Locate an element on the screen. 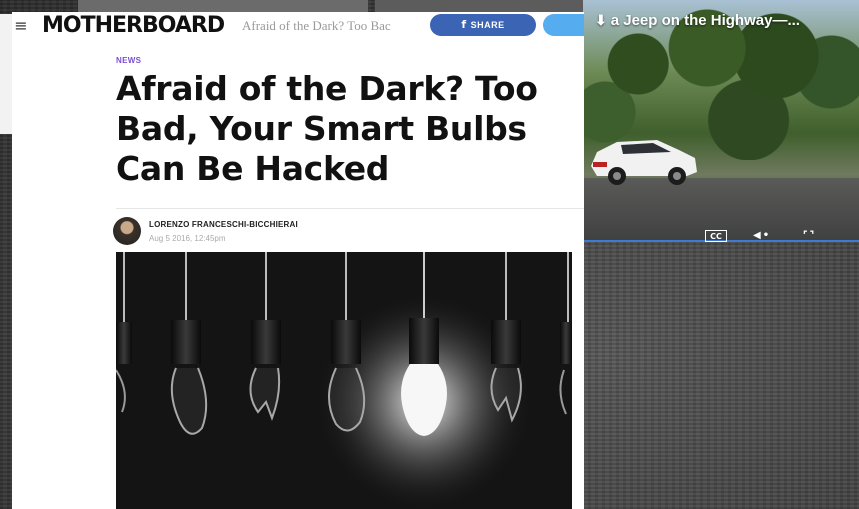  video-frame-car is located at coordinates (644, 162).